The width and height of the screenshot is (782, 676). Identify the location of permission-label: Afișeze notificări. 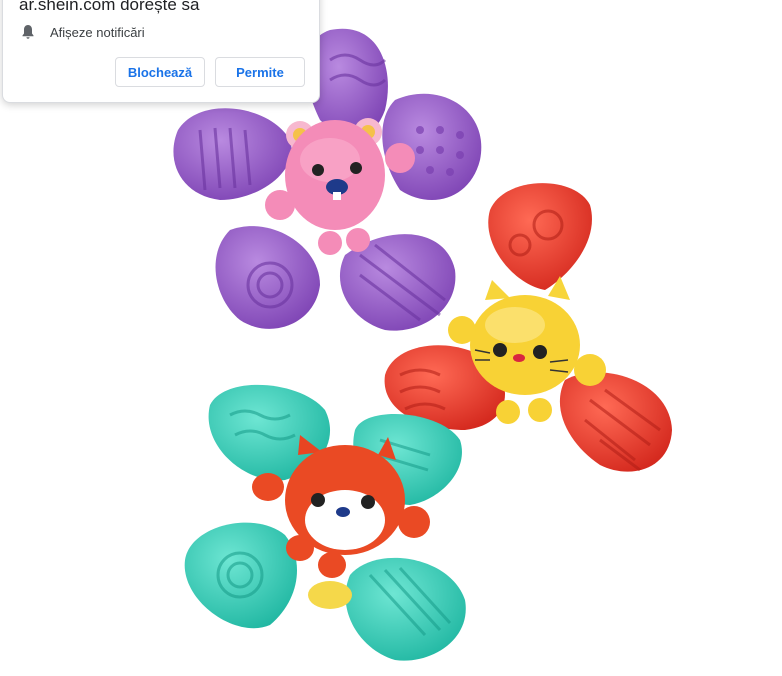
(97, 32).